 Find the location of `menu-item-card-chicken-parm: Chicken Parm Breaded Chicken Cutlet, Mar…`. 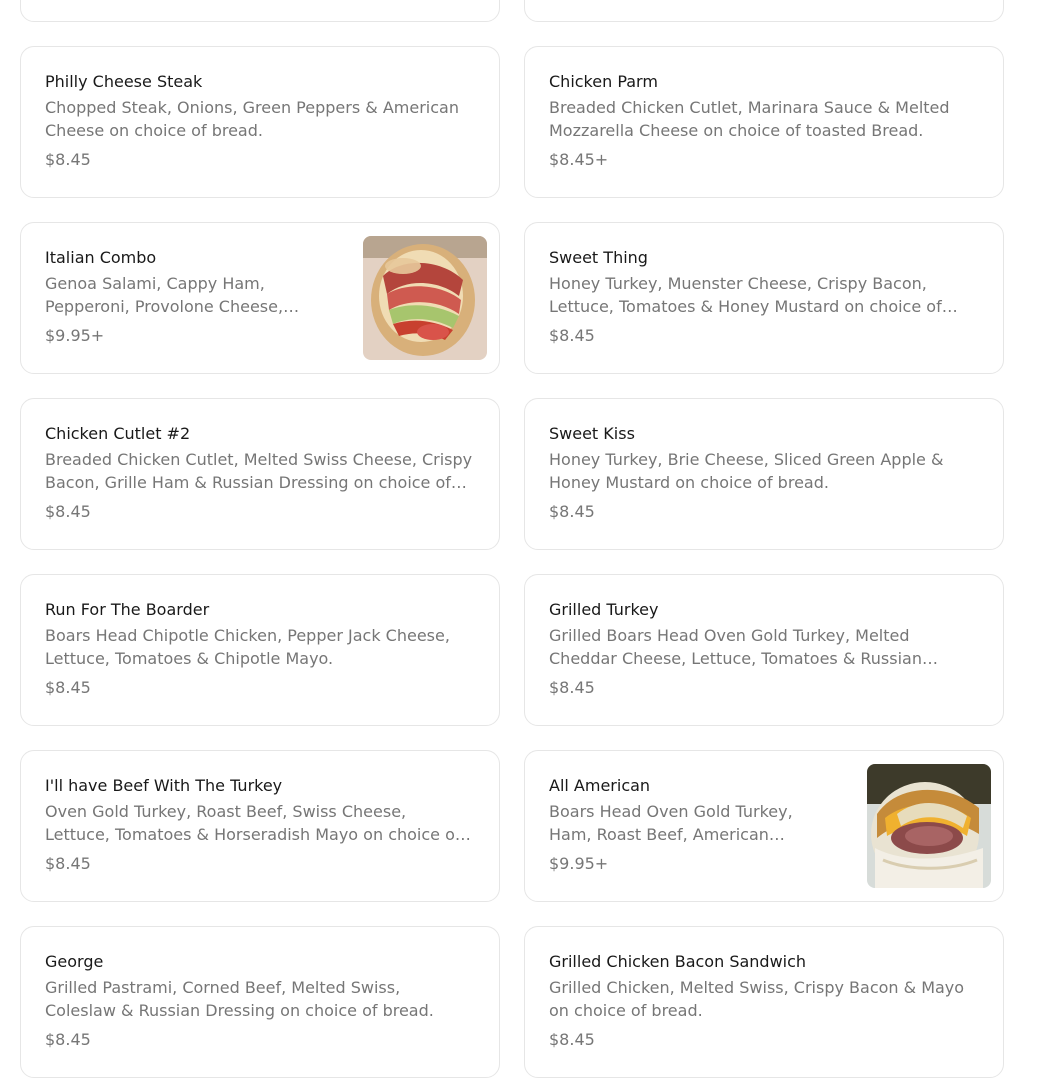

menu-item-card-chicken-parm: Chicken Parm Breaded Chicken Cutlet, Mar… is located at coordinates (764, 122).